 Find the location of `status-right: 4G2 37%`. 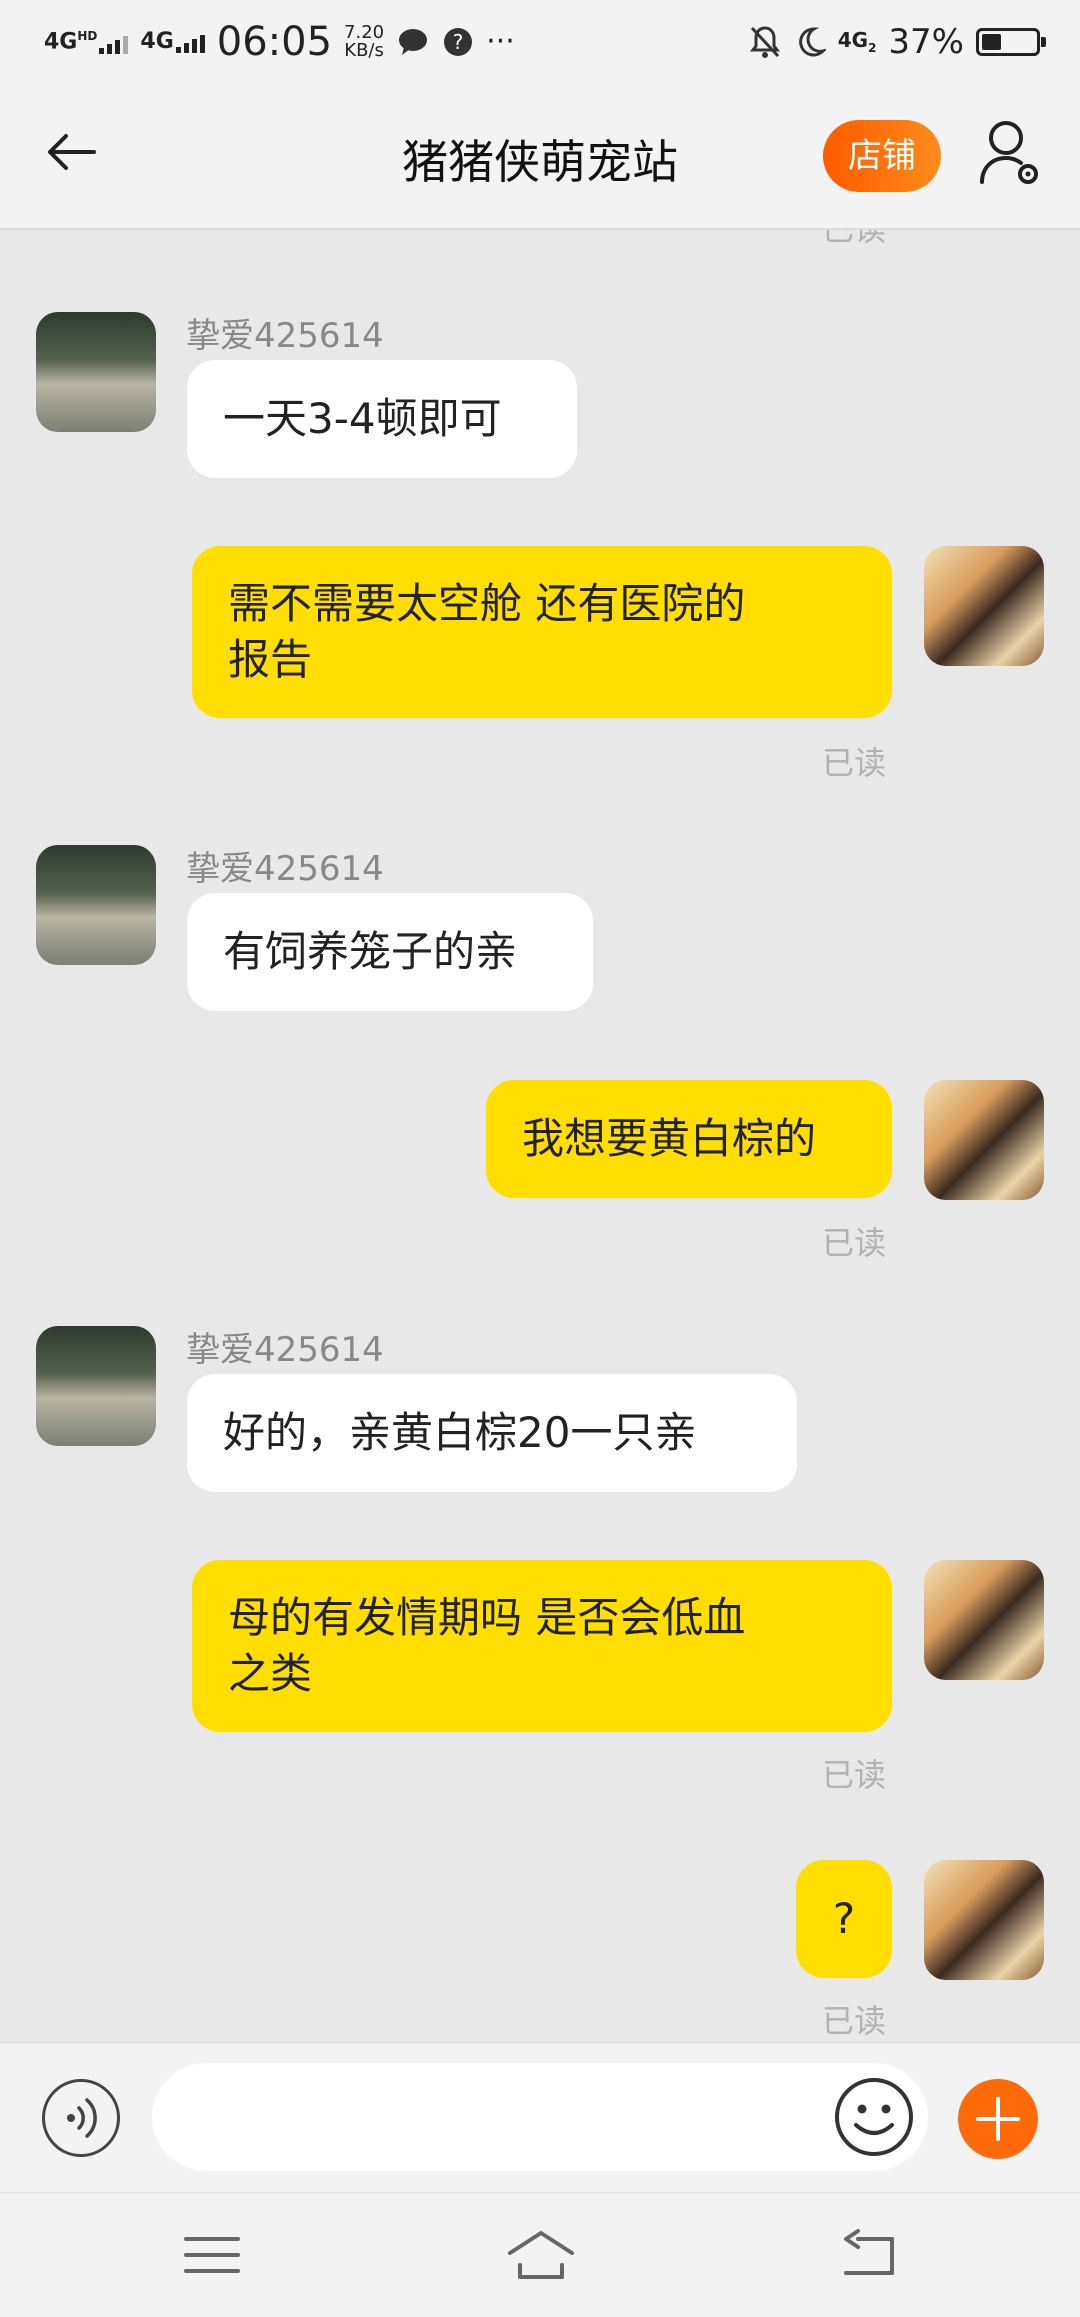

status-right: 4G2 37% is located at coordinates (897, 42).